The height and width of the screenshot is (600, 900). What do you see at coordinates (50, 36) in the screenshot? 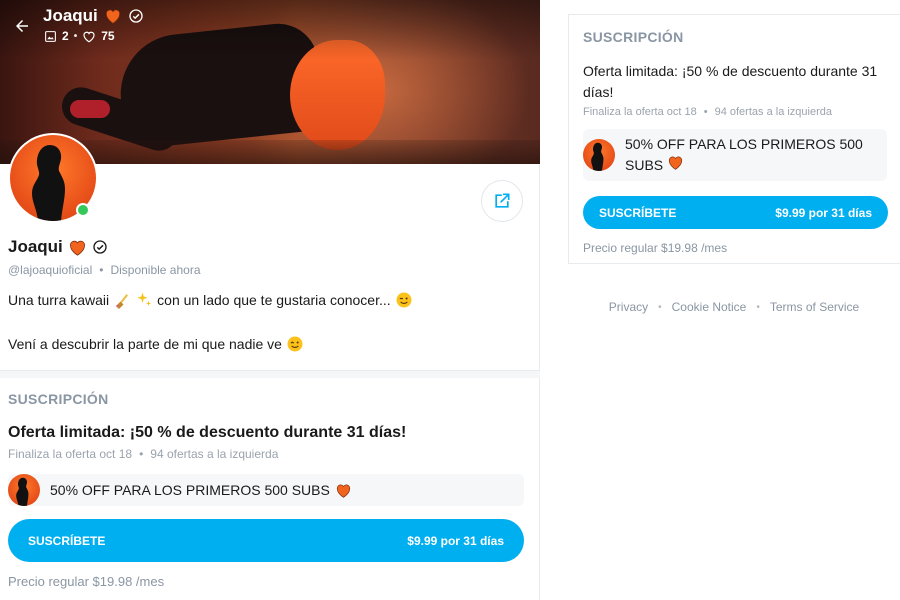
I see `image-icon` at bounding box center [50, 36].